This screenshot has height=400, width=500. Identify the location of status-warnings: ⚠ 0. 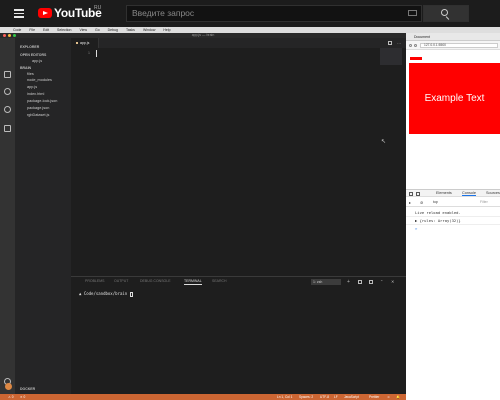
(11, 397).